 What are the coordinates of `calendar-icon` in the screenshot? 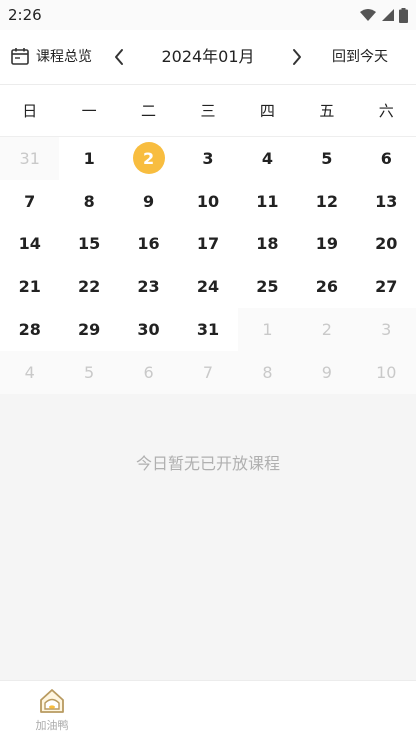 It's located at (20, 56).